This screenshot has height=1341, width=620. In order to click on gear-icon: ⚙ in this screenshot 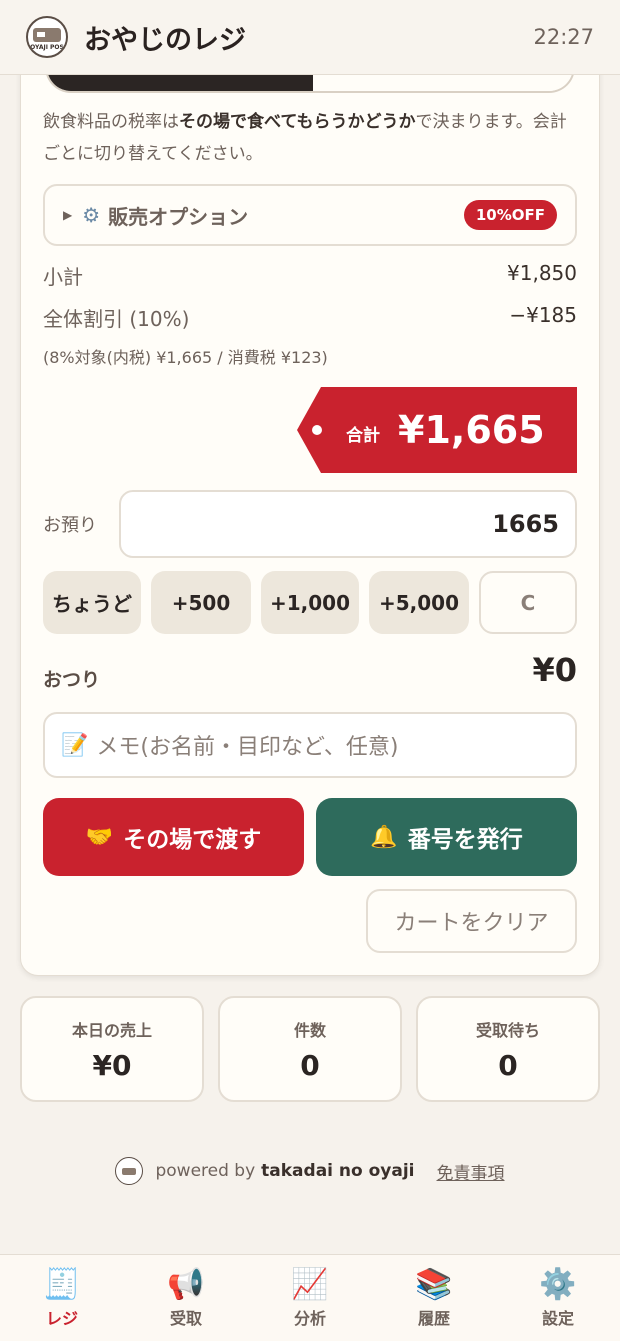, I will do `click(91, 215)`.